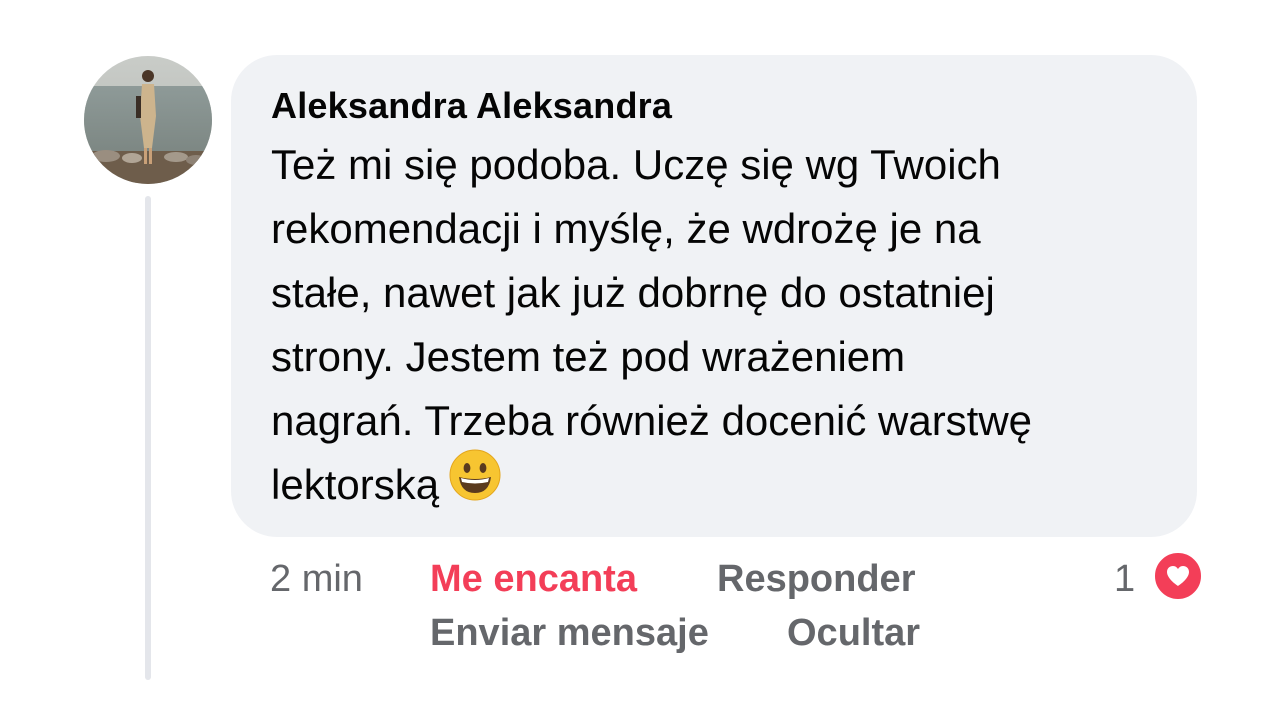  I want to click on avatar, so click(148, 120).